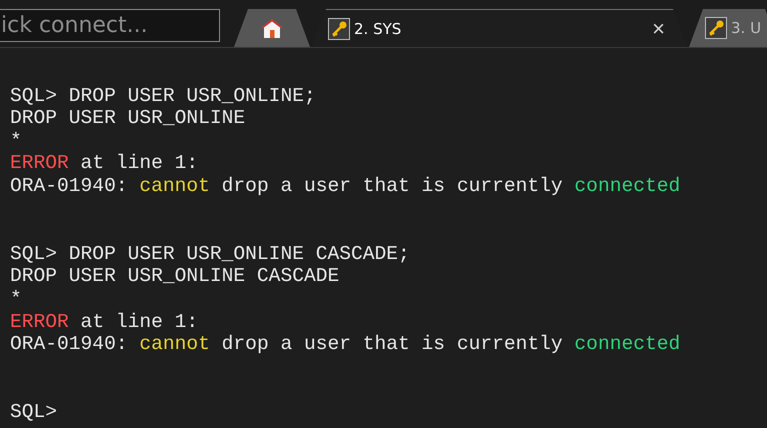  What do you see at coordinates (658, 29) in the screenshot?
I see `close-tab-button: ×` at bounding box center [658, 29].